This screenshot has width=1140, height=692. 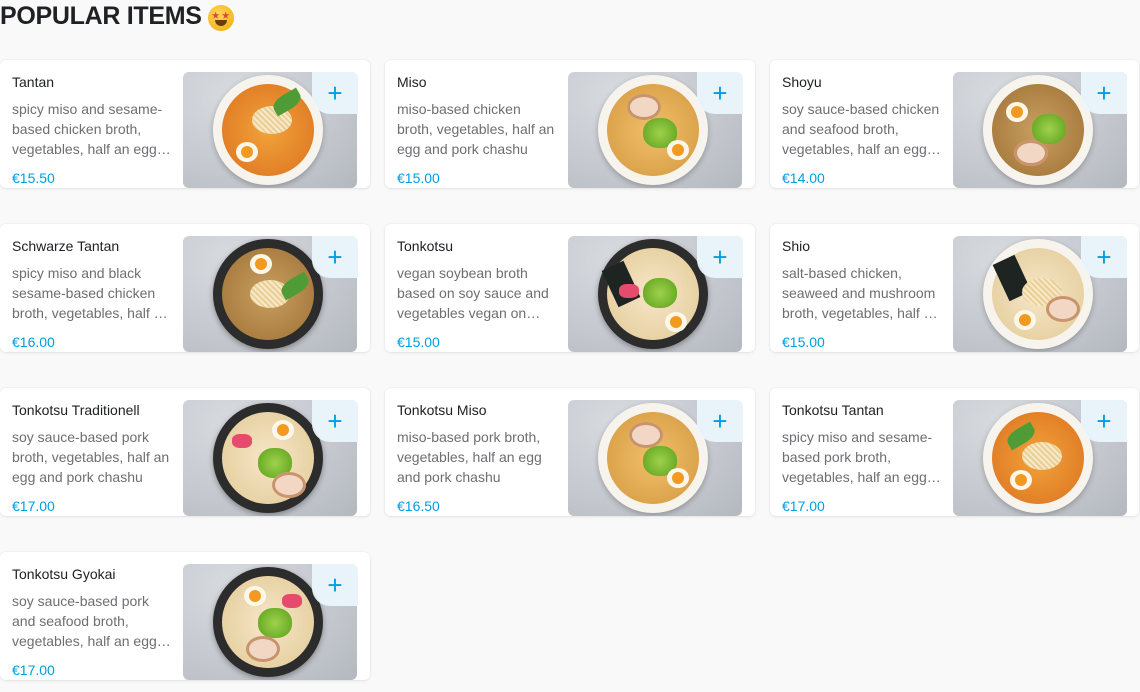 What do you see at coordinates (425, 246) in the screenshot?
I see `item-name: Tonkotsu` at bounding box center [425, 246].